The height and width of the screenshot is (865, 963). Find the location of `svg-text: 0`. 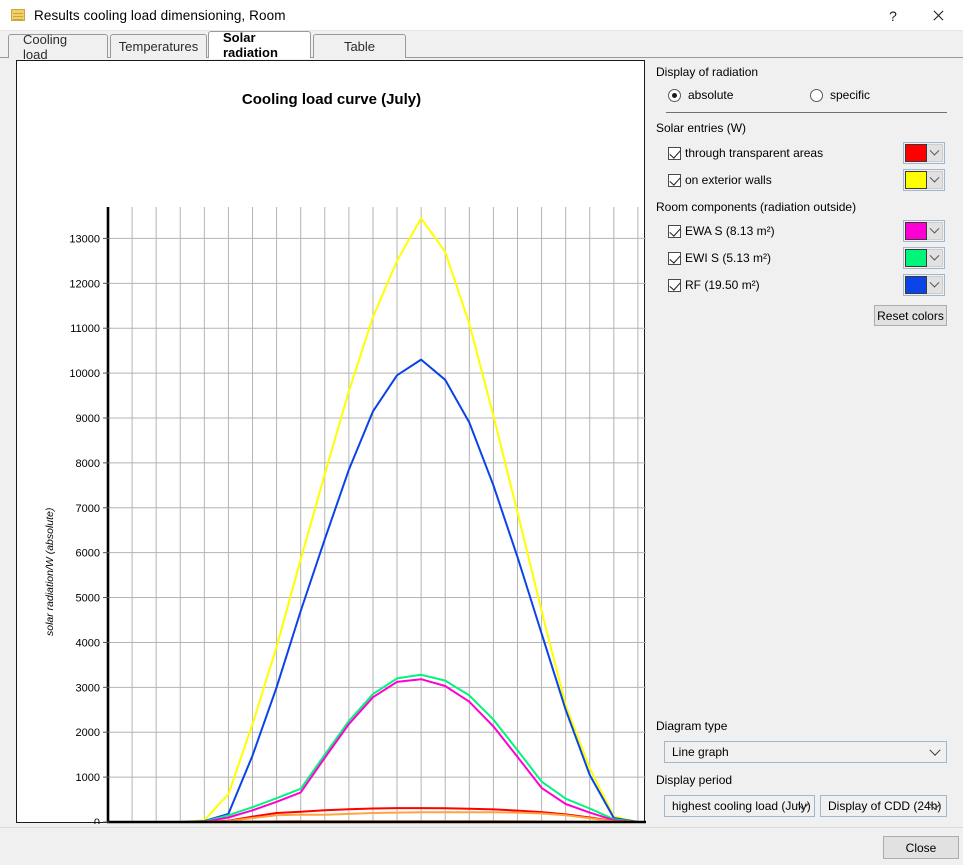

svg-text: 0 is located at coordinates (97, 820).